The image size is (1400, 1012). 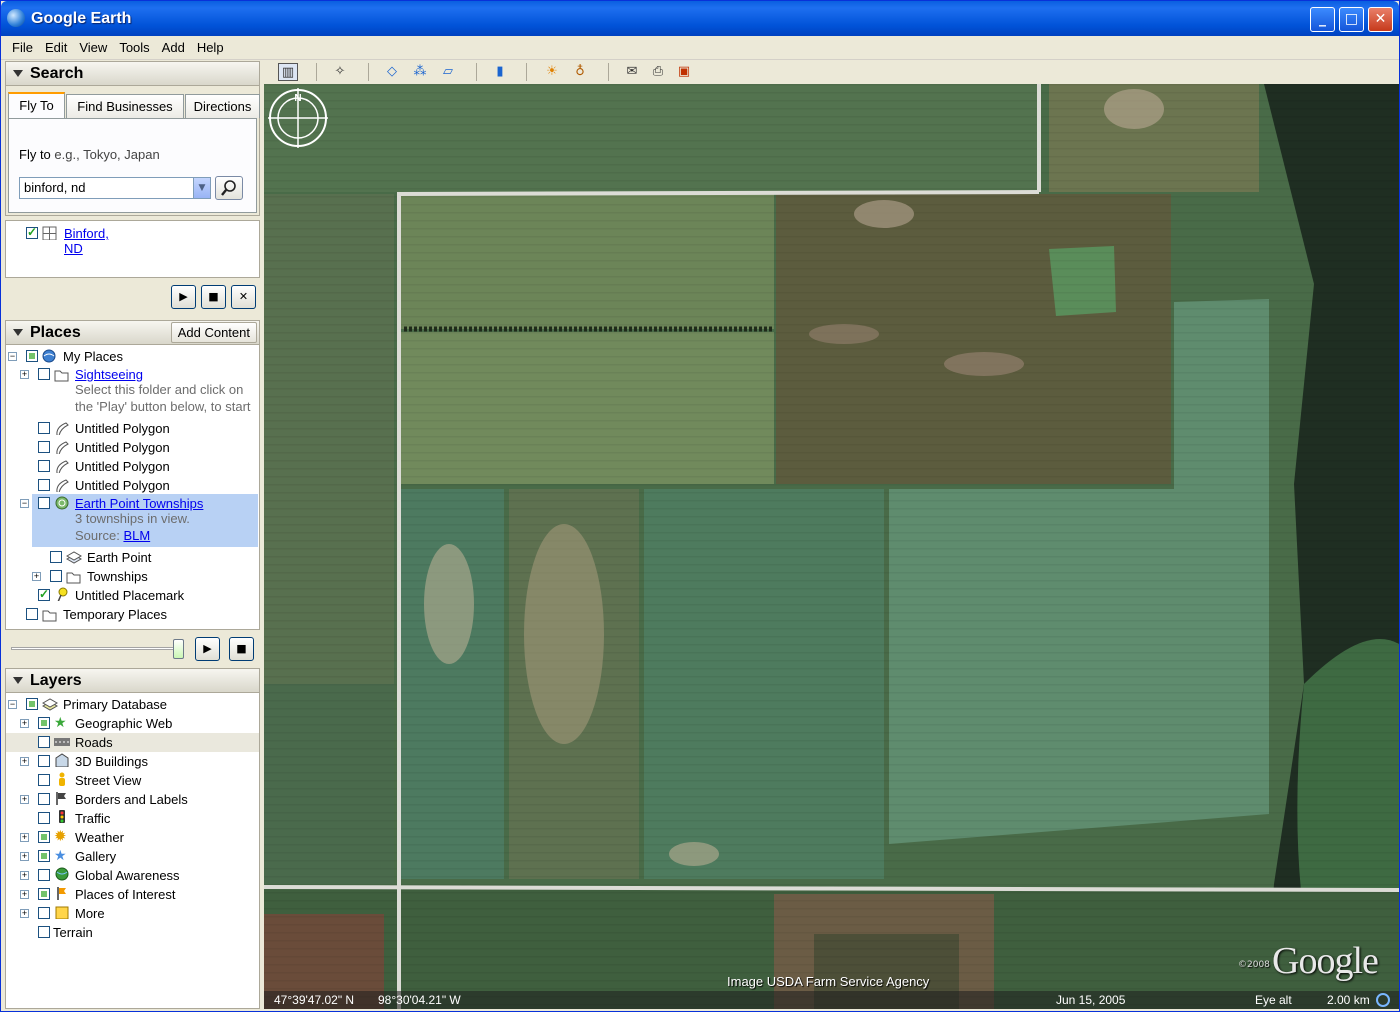 I want to click on title-bar: Google Earth _ □ ✕, so click(x=700, y=18).